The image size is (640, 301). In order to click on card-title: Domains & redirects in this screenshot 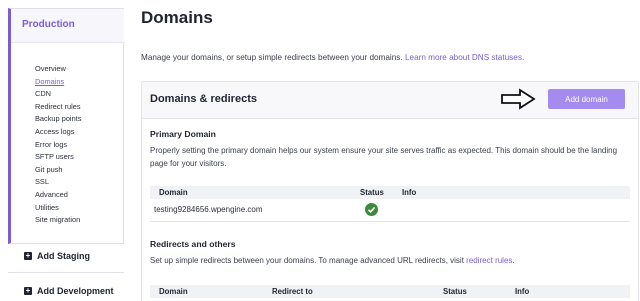, I will do `click(203, 99)`.